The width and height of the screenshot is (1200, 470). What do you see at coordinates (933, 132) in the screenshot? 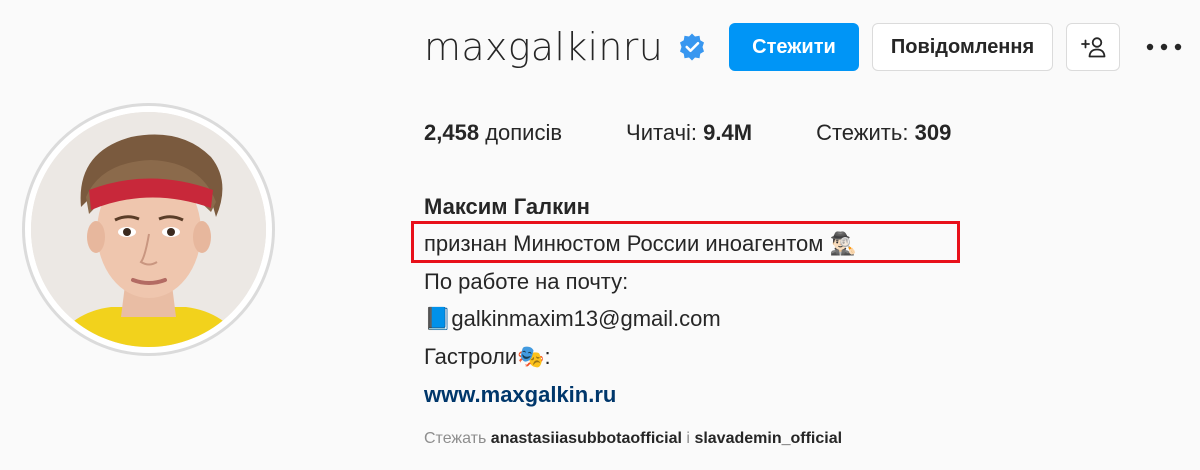
I see `following-value: 309` at bounding box center [933, 132].